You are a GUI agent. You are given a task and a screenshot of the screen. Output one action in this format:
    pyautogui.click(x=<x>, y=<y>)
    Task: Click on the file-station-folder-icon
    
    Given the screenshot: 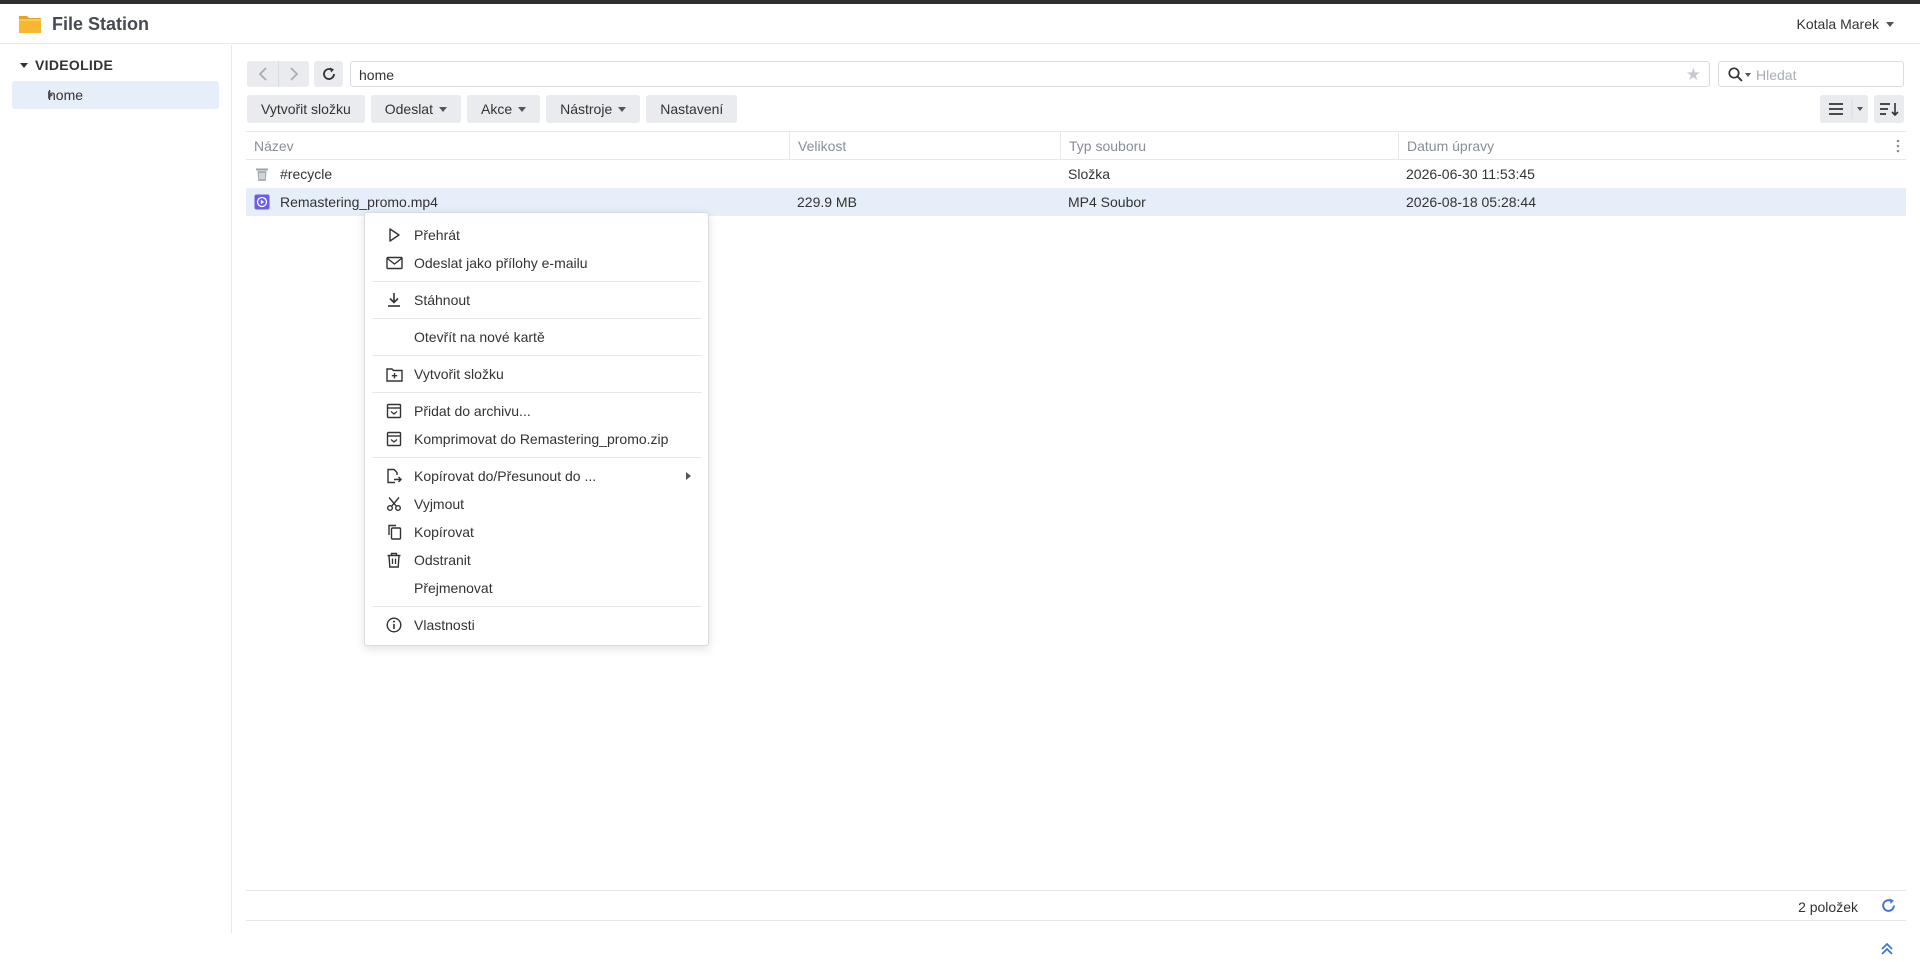 What is the action you would take?
    pyautogui.click(x=30, y=24)
    